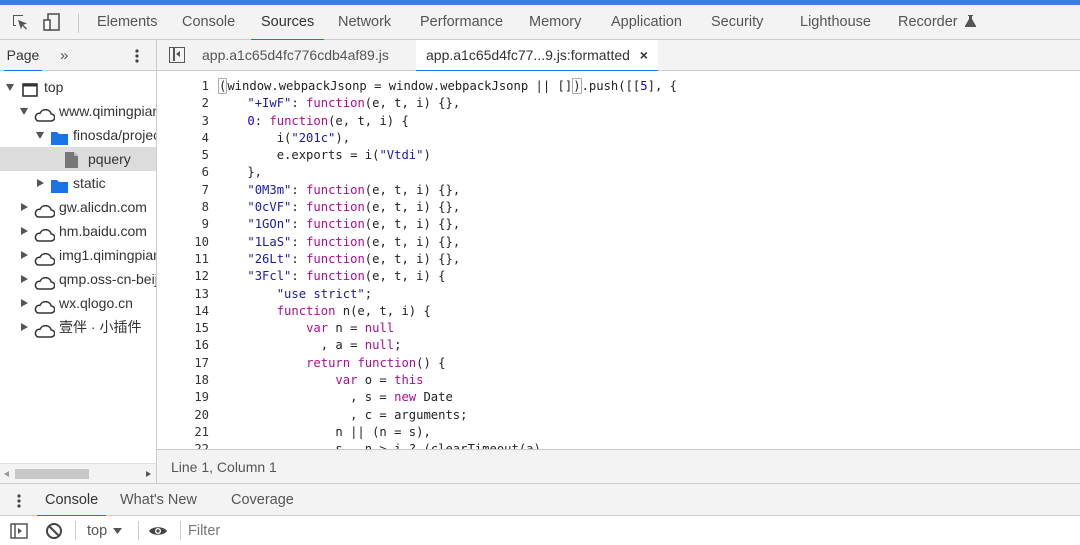  I want to click on code-token: "Vtdi", so click(401, 155).